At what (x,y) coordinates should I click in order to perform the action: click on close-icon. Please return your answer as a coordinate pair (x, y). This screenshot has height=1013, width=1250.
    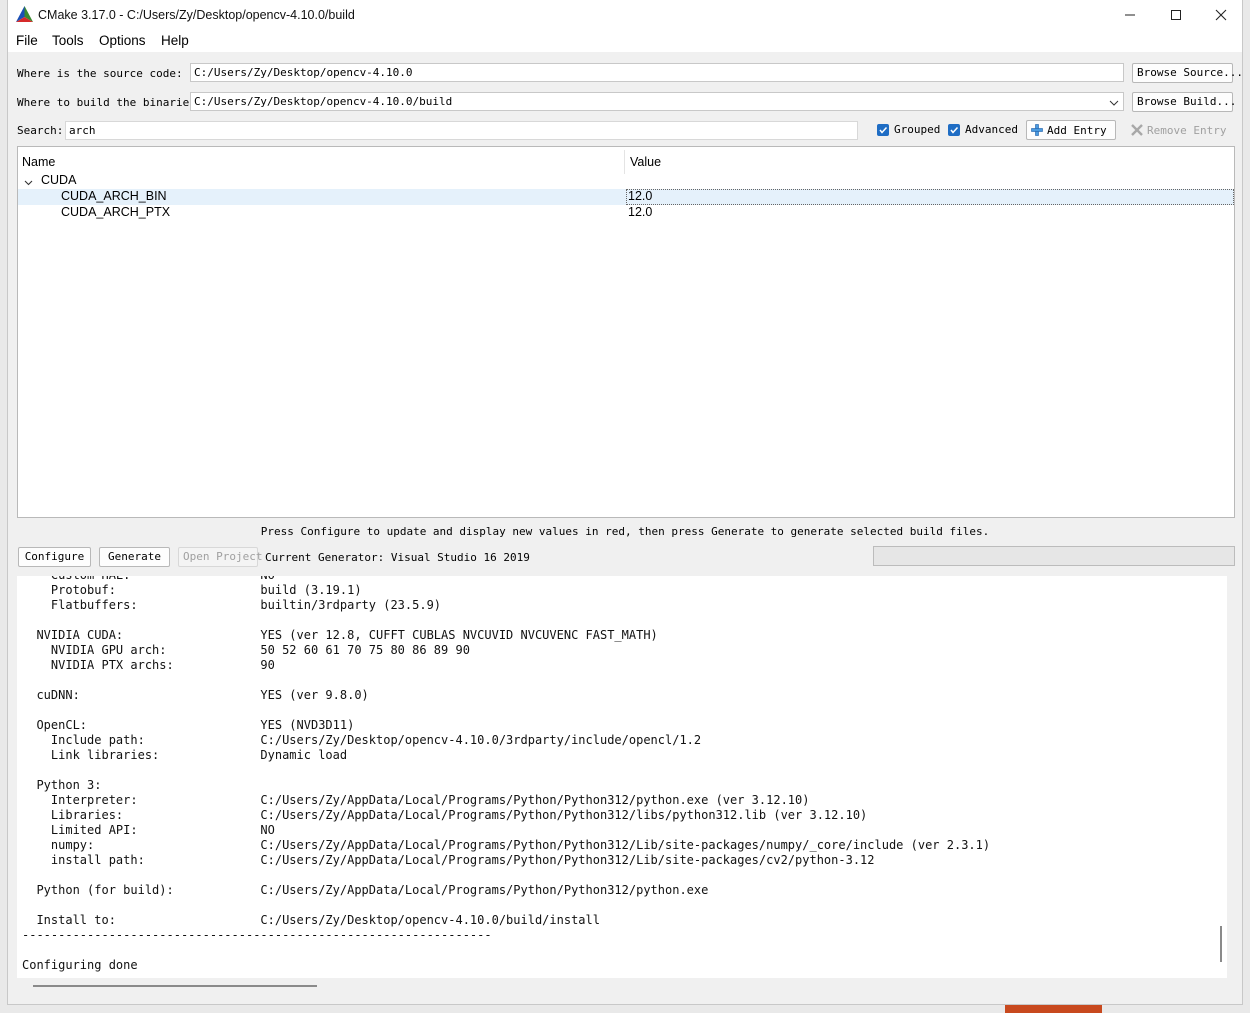
    Looking at the image, I should click on (1221, 15).